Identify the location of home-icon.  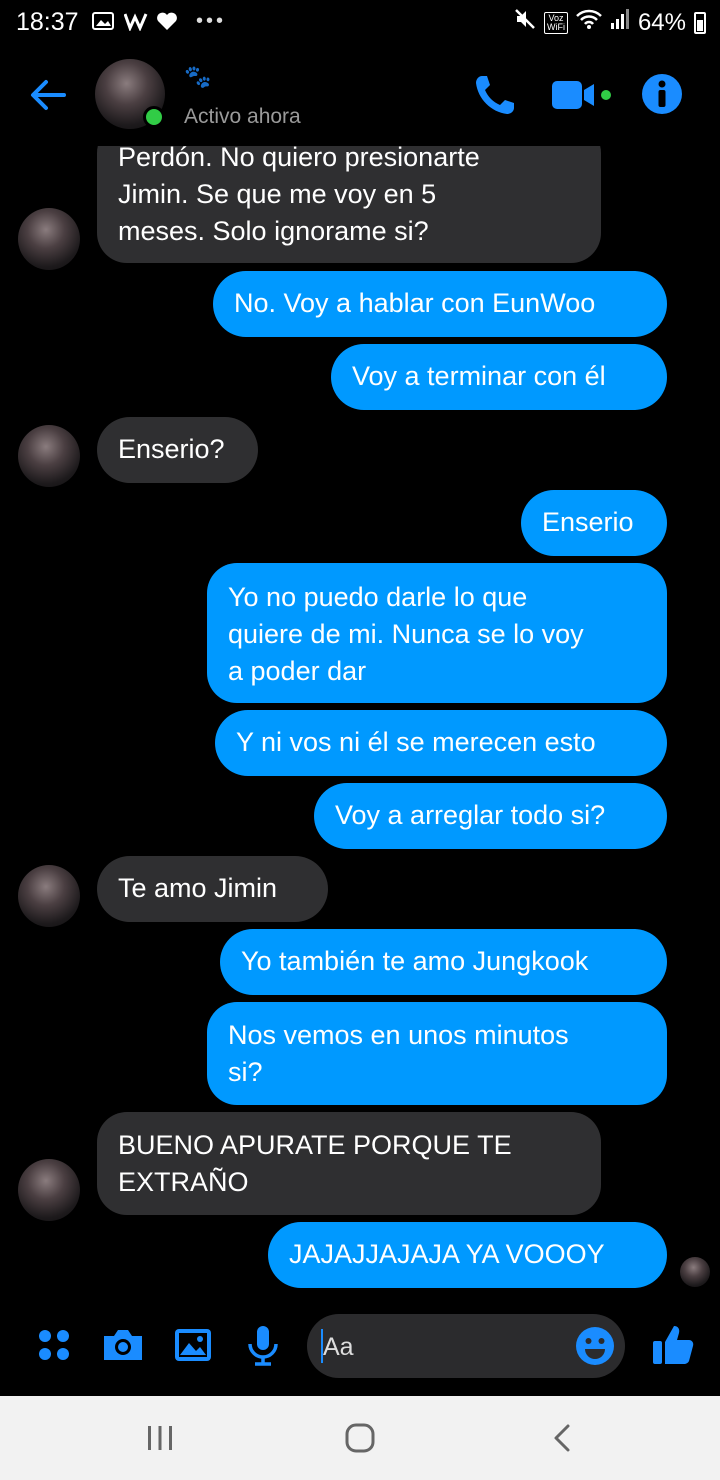
(360, 1438).